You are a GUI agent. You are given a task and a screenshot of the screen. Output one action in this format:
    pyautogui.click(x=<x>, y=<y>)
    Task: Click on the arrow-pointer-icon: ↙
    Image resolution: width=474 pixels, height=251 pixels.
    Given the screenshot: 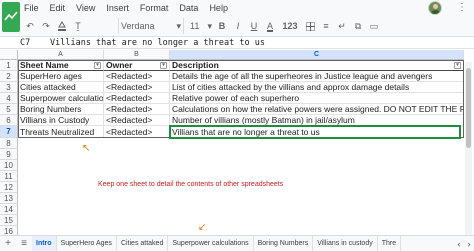 What is the action you would take?
    pyautogui.click(x=202, y=227)
    